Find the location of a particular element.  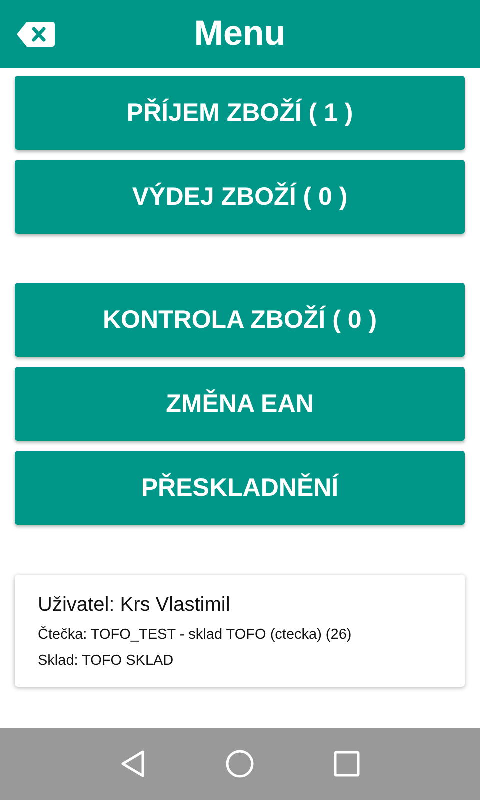

warehouse-text: Sklad: TOFO SKLAD is located at coordinates (106, 661).